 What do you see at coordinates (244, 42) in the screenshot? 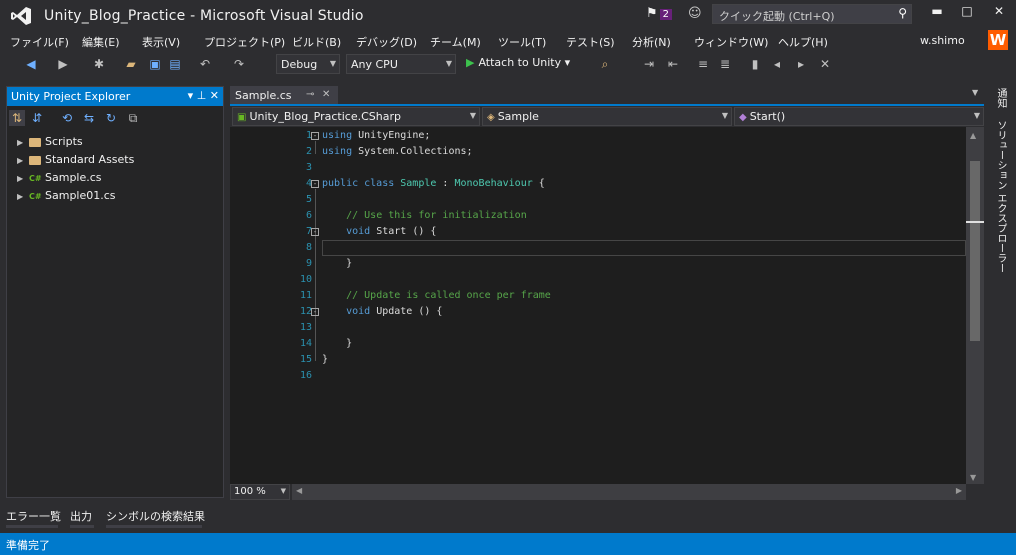
I see `menu-project: プロジェクト(P)` at bounding box center [244, 42].